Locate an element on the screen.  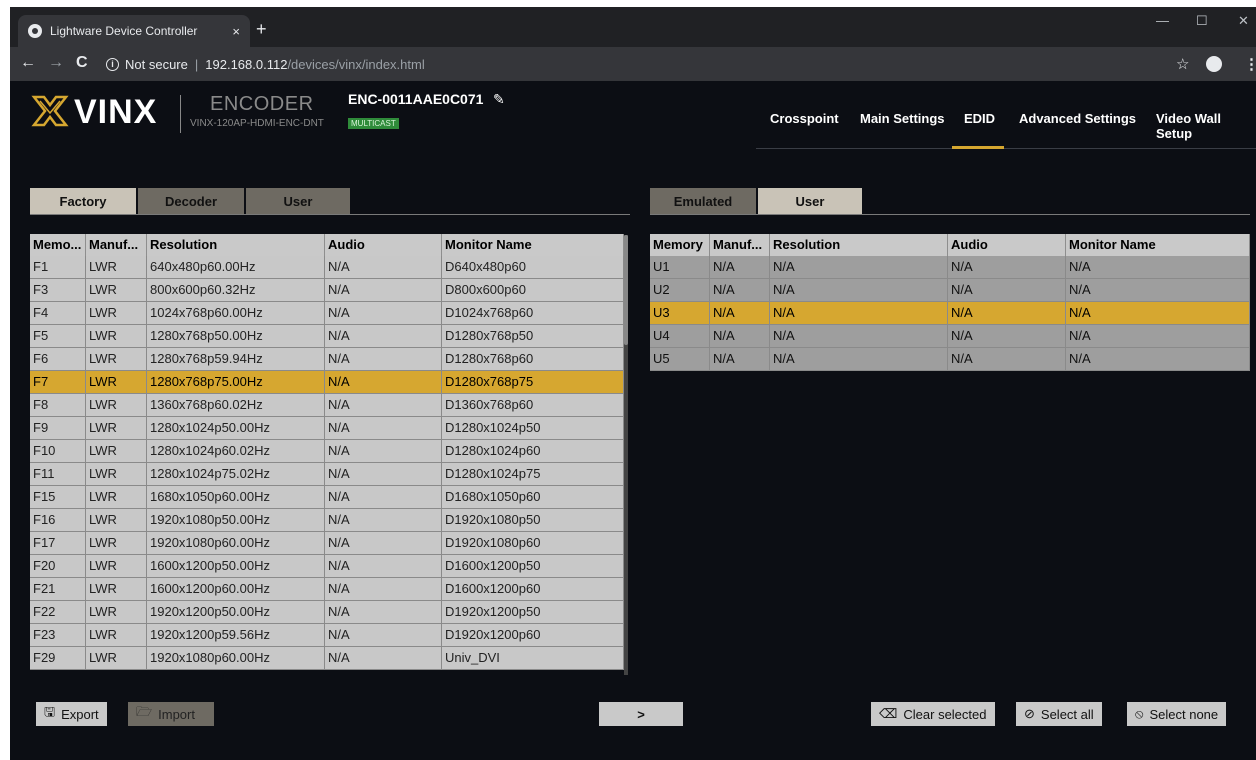
tab-factory: Factory is located at coordinates (83, 201).